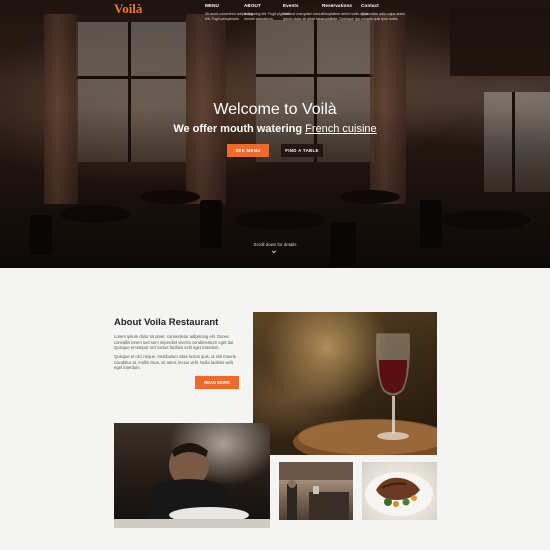 This screenshot has height=550, width=550. Describe the element at coordinates (238, 129) in the screenshot. I see `hero-subtitle-text: We offer mouth watering` at that location.